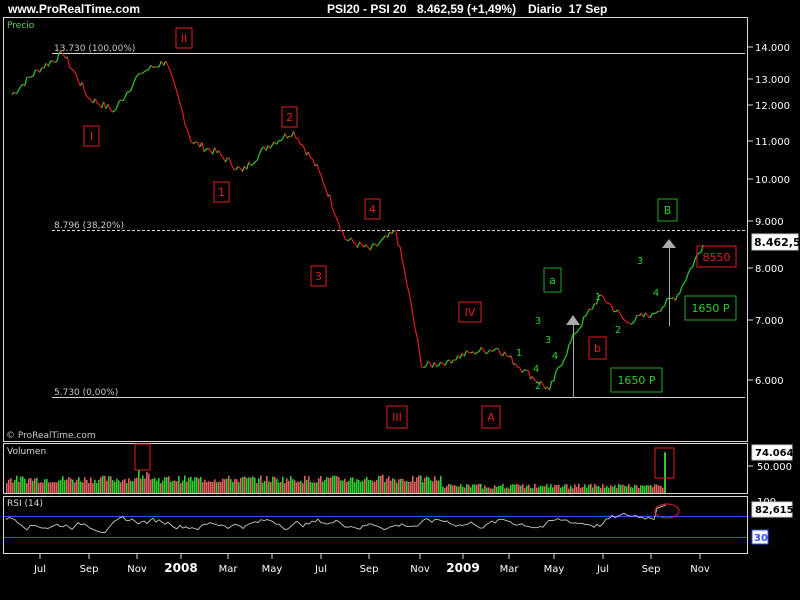 The image size is (800, 600). What do you see at coordinates (772, 80) in the screenshot?
I see `y-tick-label: 13.000` at bounding box center [772, 80].